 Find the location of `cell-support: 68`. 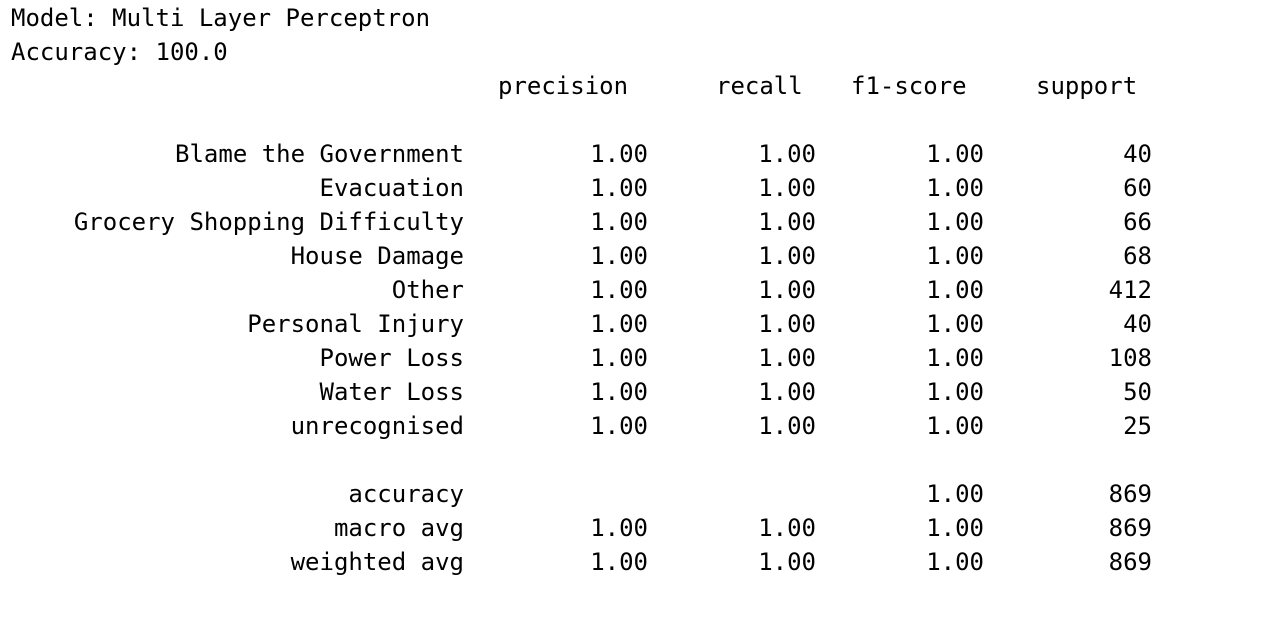

cell-support: 68 is located at coordinates (1137, 256).